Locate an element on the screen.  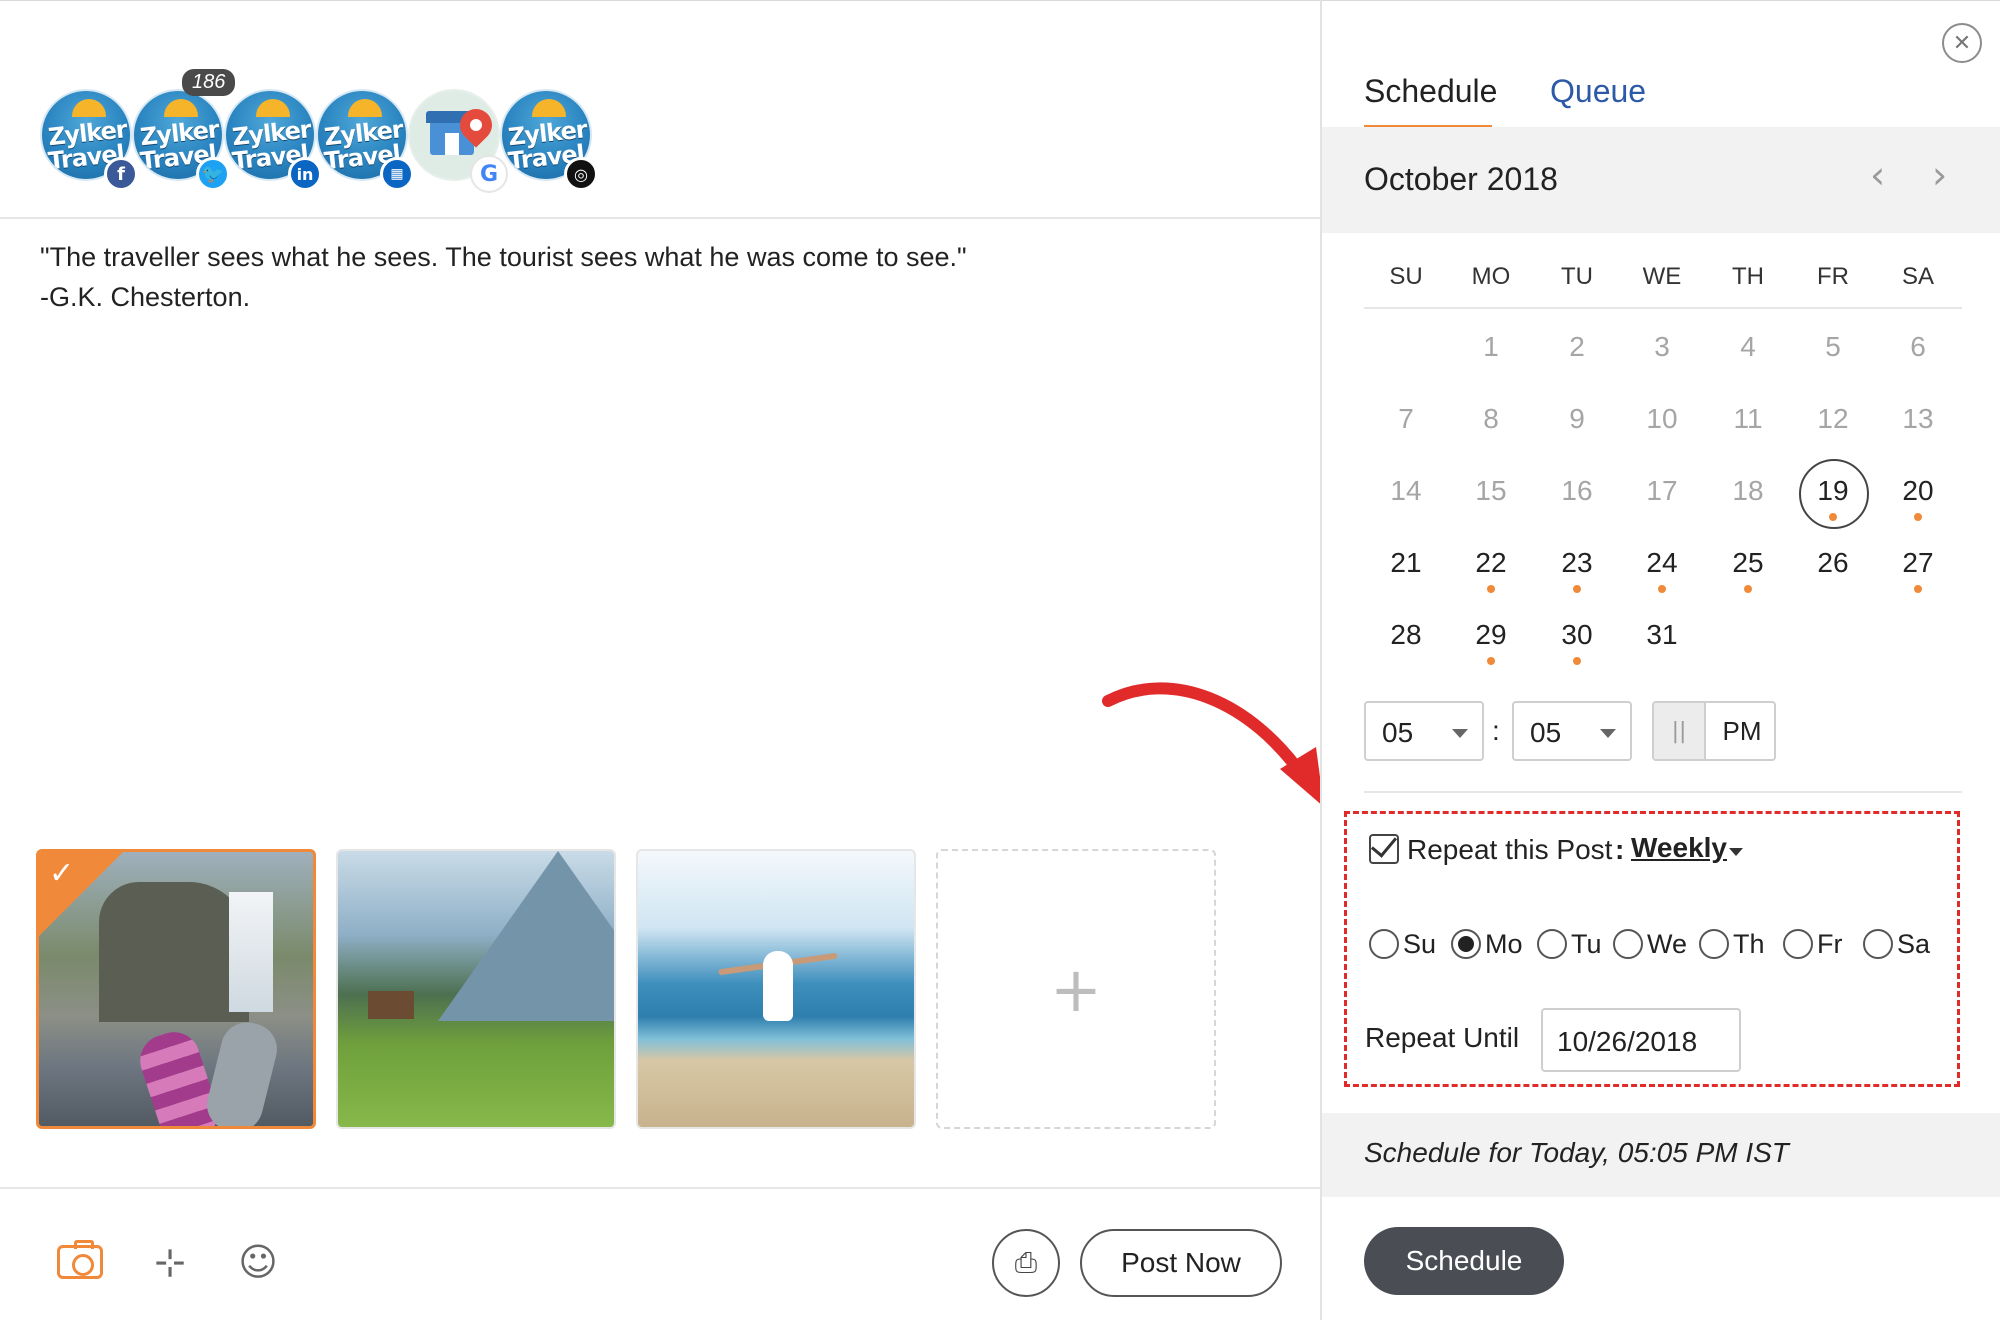
calendar-day: 24 is located at coordinates (1662, 577).